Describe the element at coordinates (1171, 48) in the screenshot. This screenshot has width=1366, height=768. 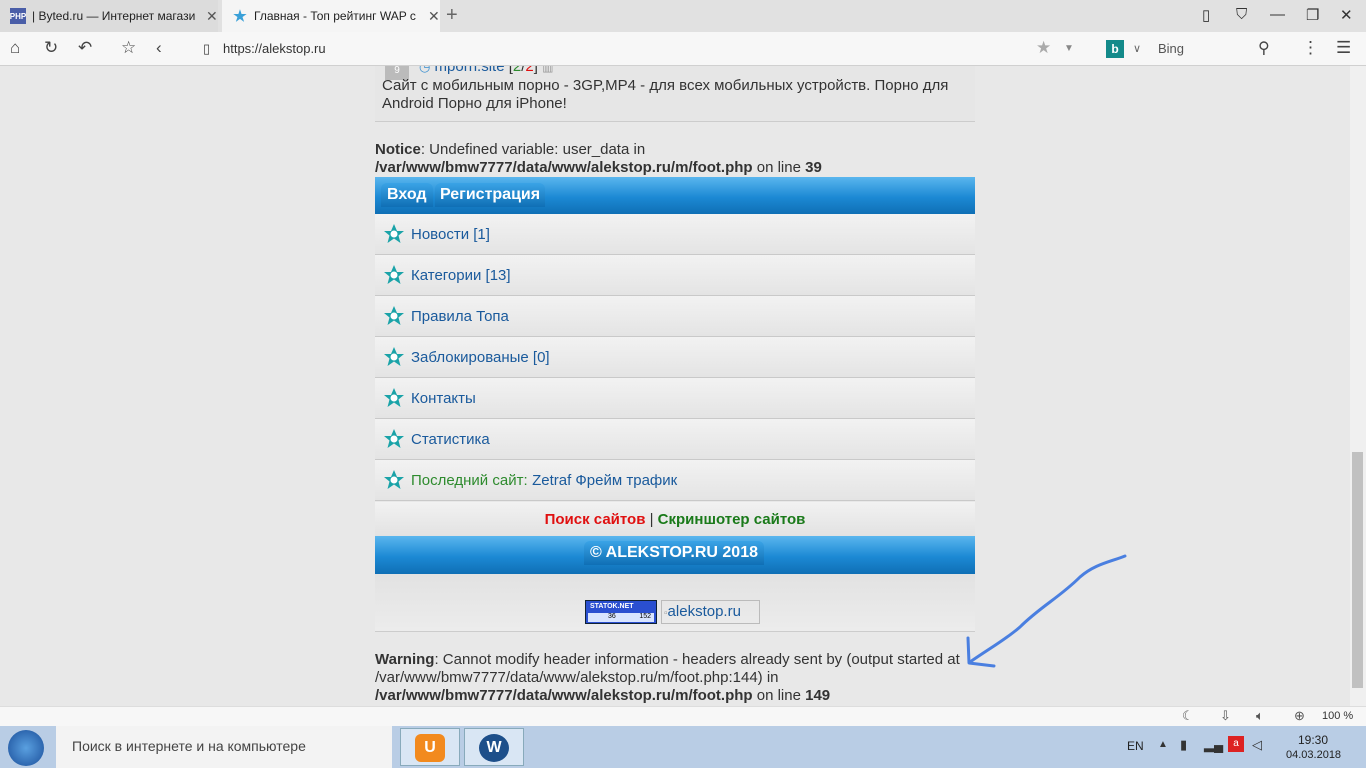
I see `search-input: Bing` at that location.